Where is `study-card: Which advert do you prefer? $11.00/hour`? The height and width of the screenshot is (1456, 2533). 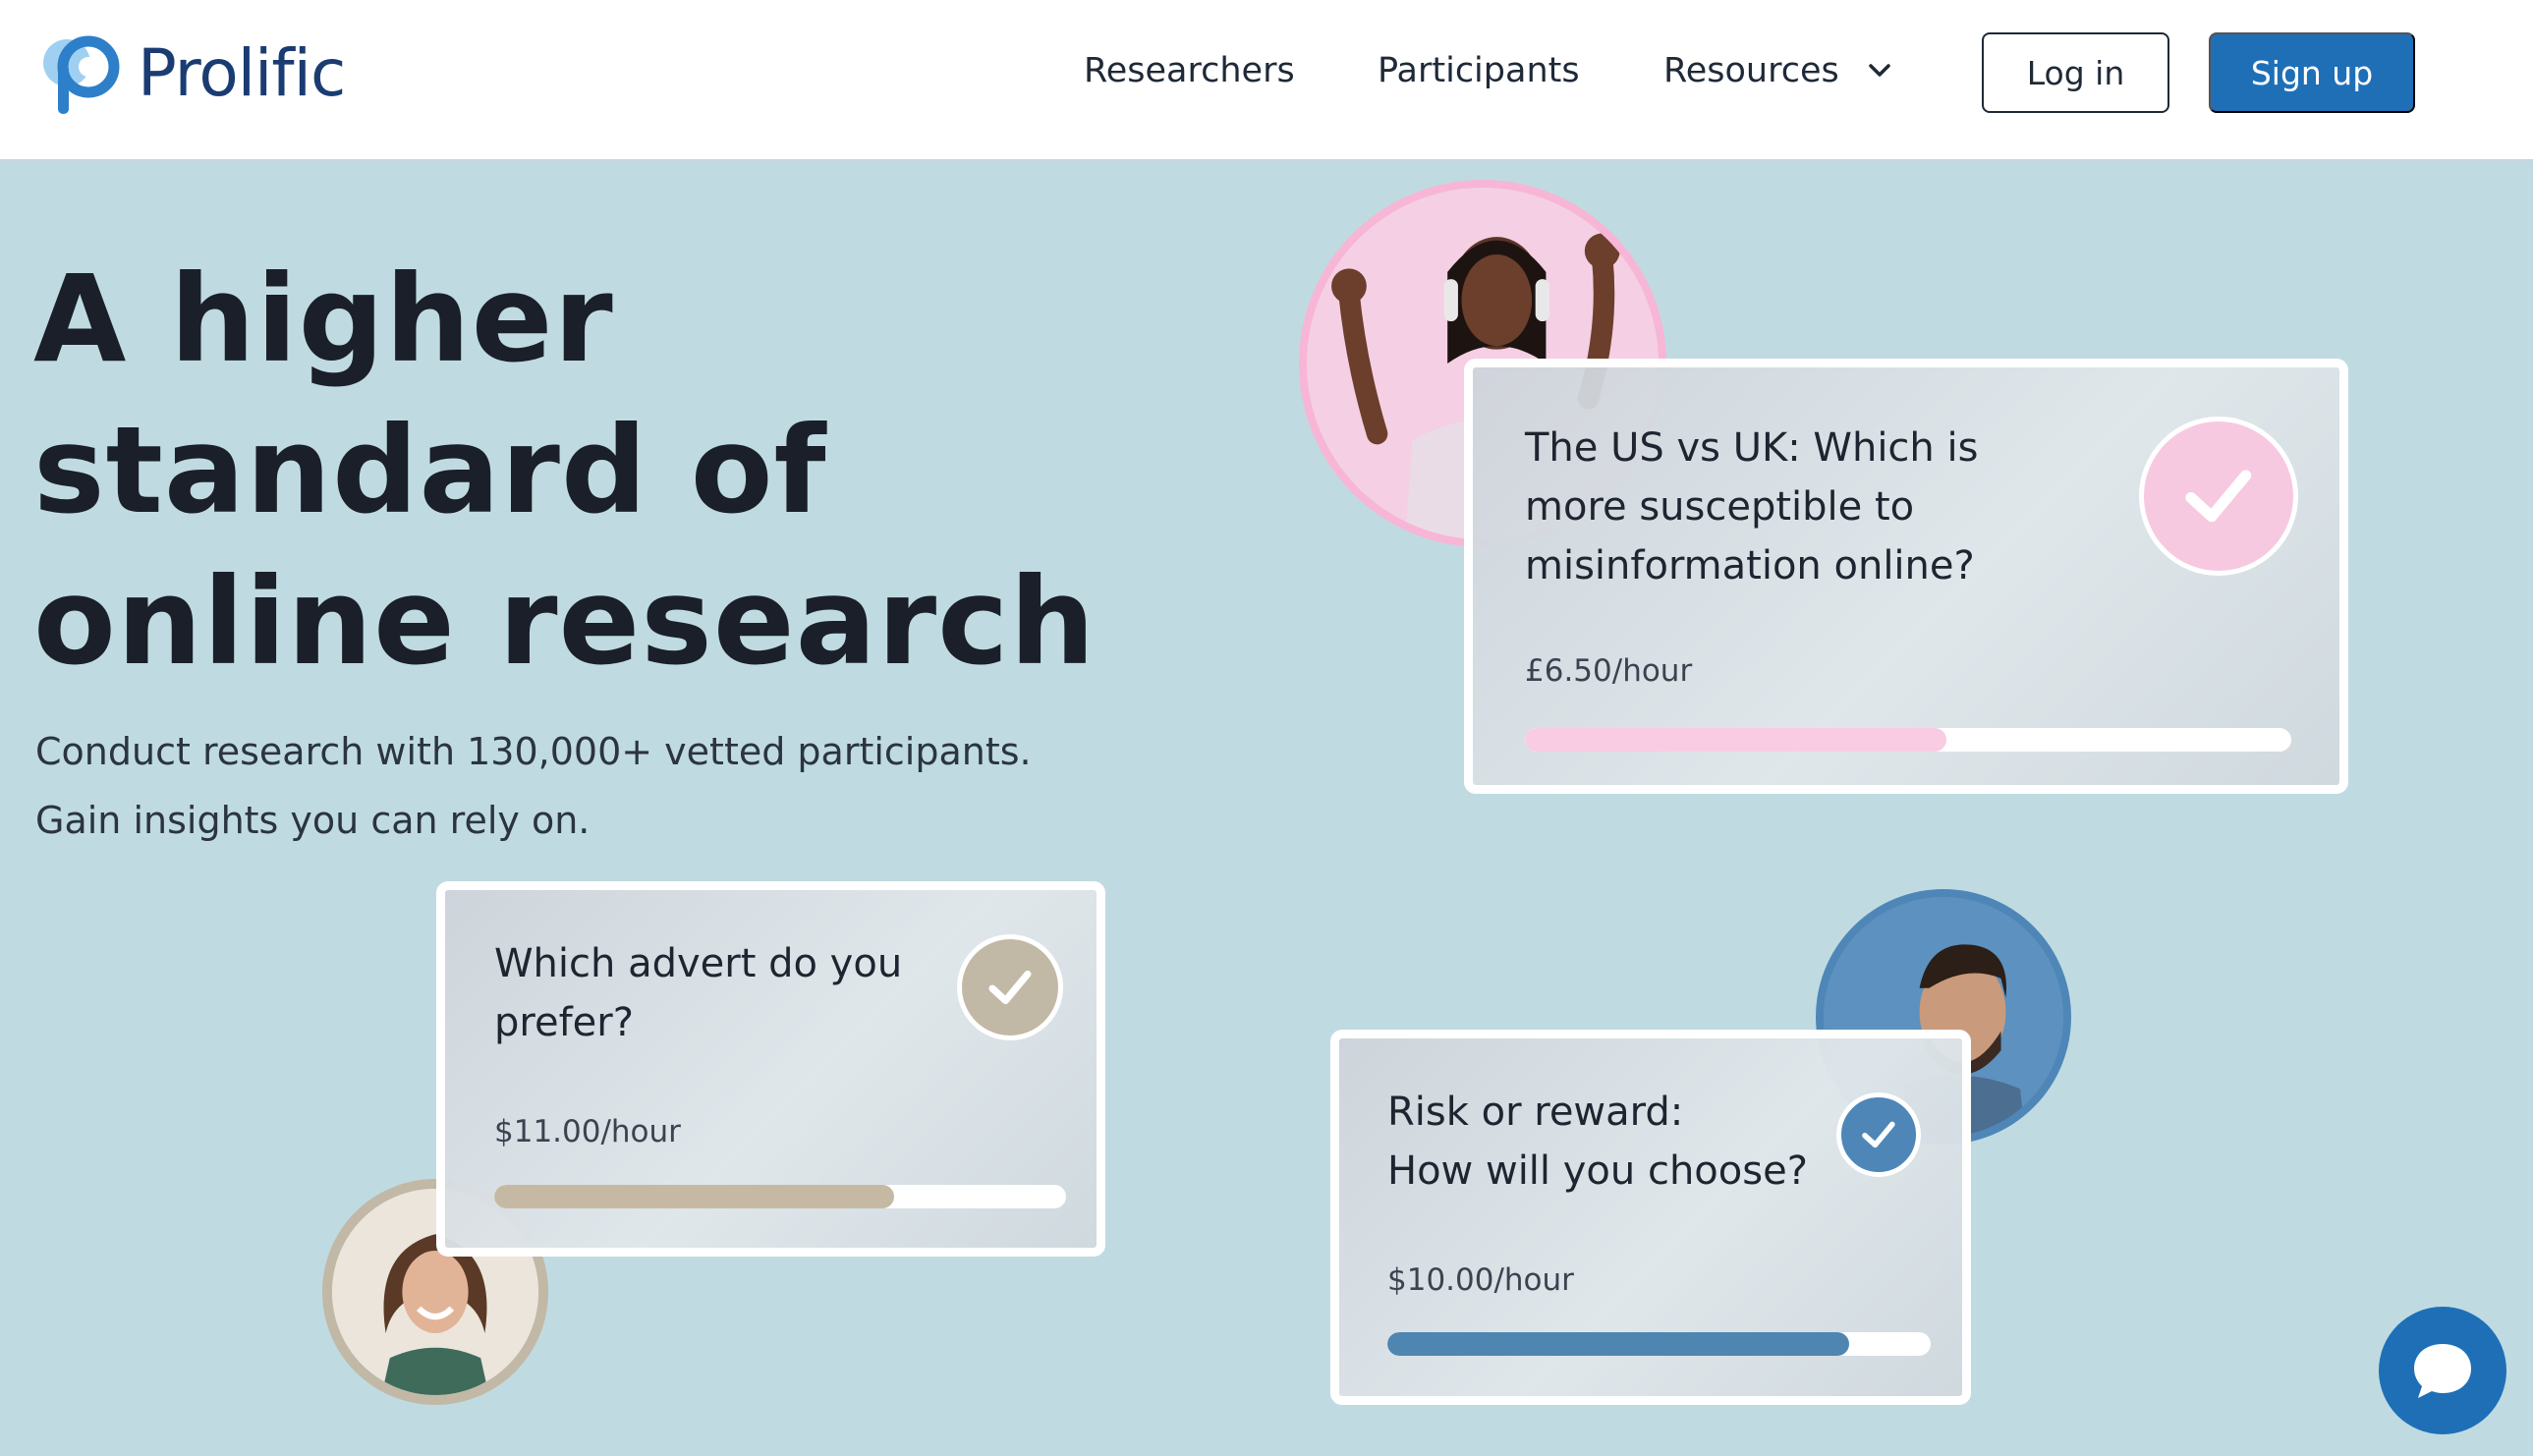
study-card: Which advert do you prefer? $11.00/hour is located at coordinates (770, 1069).